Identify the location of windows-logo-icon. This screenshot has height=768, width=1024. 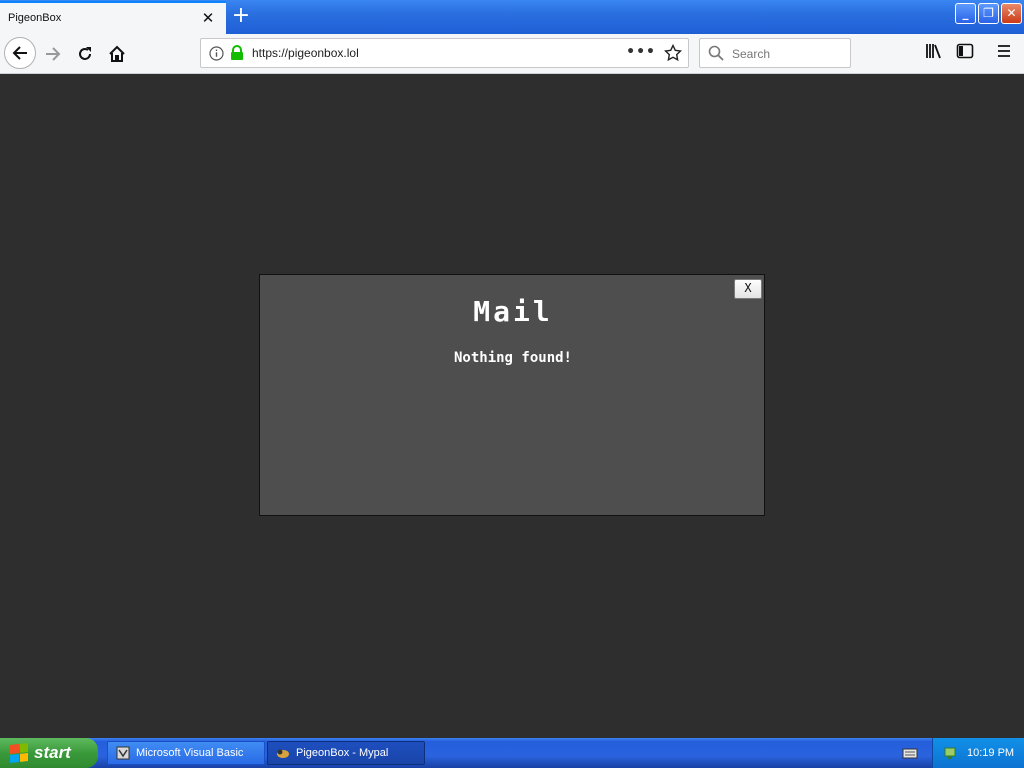
(19, 753).